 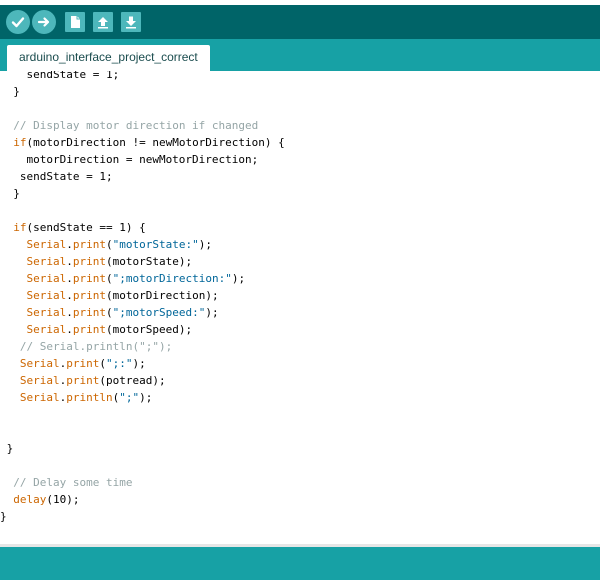 I want to click on code-line: Serial.print(motorDirection);, so click(x=142, y=295).